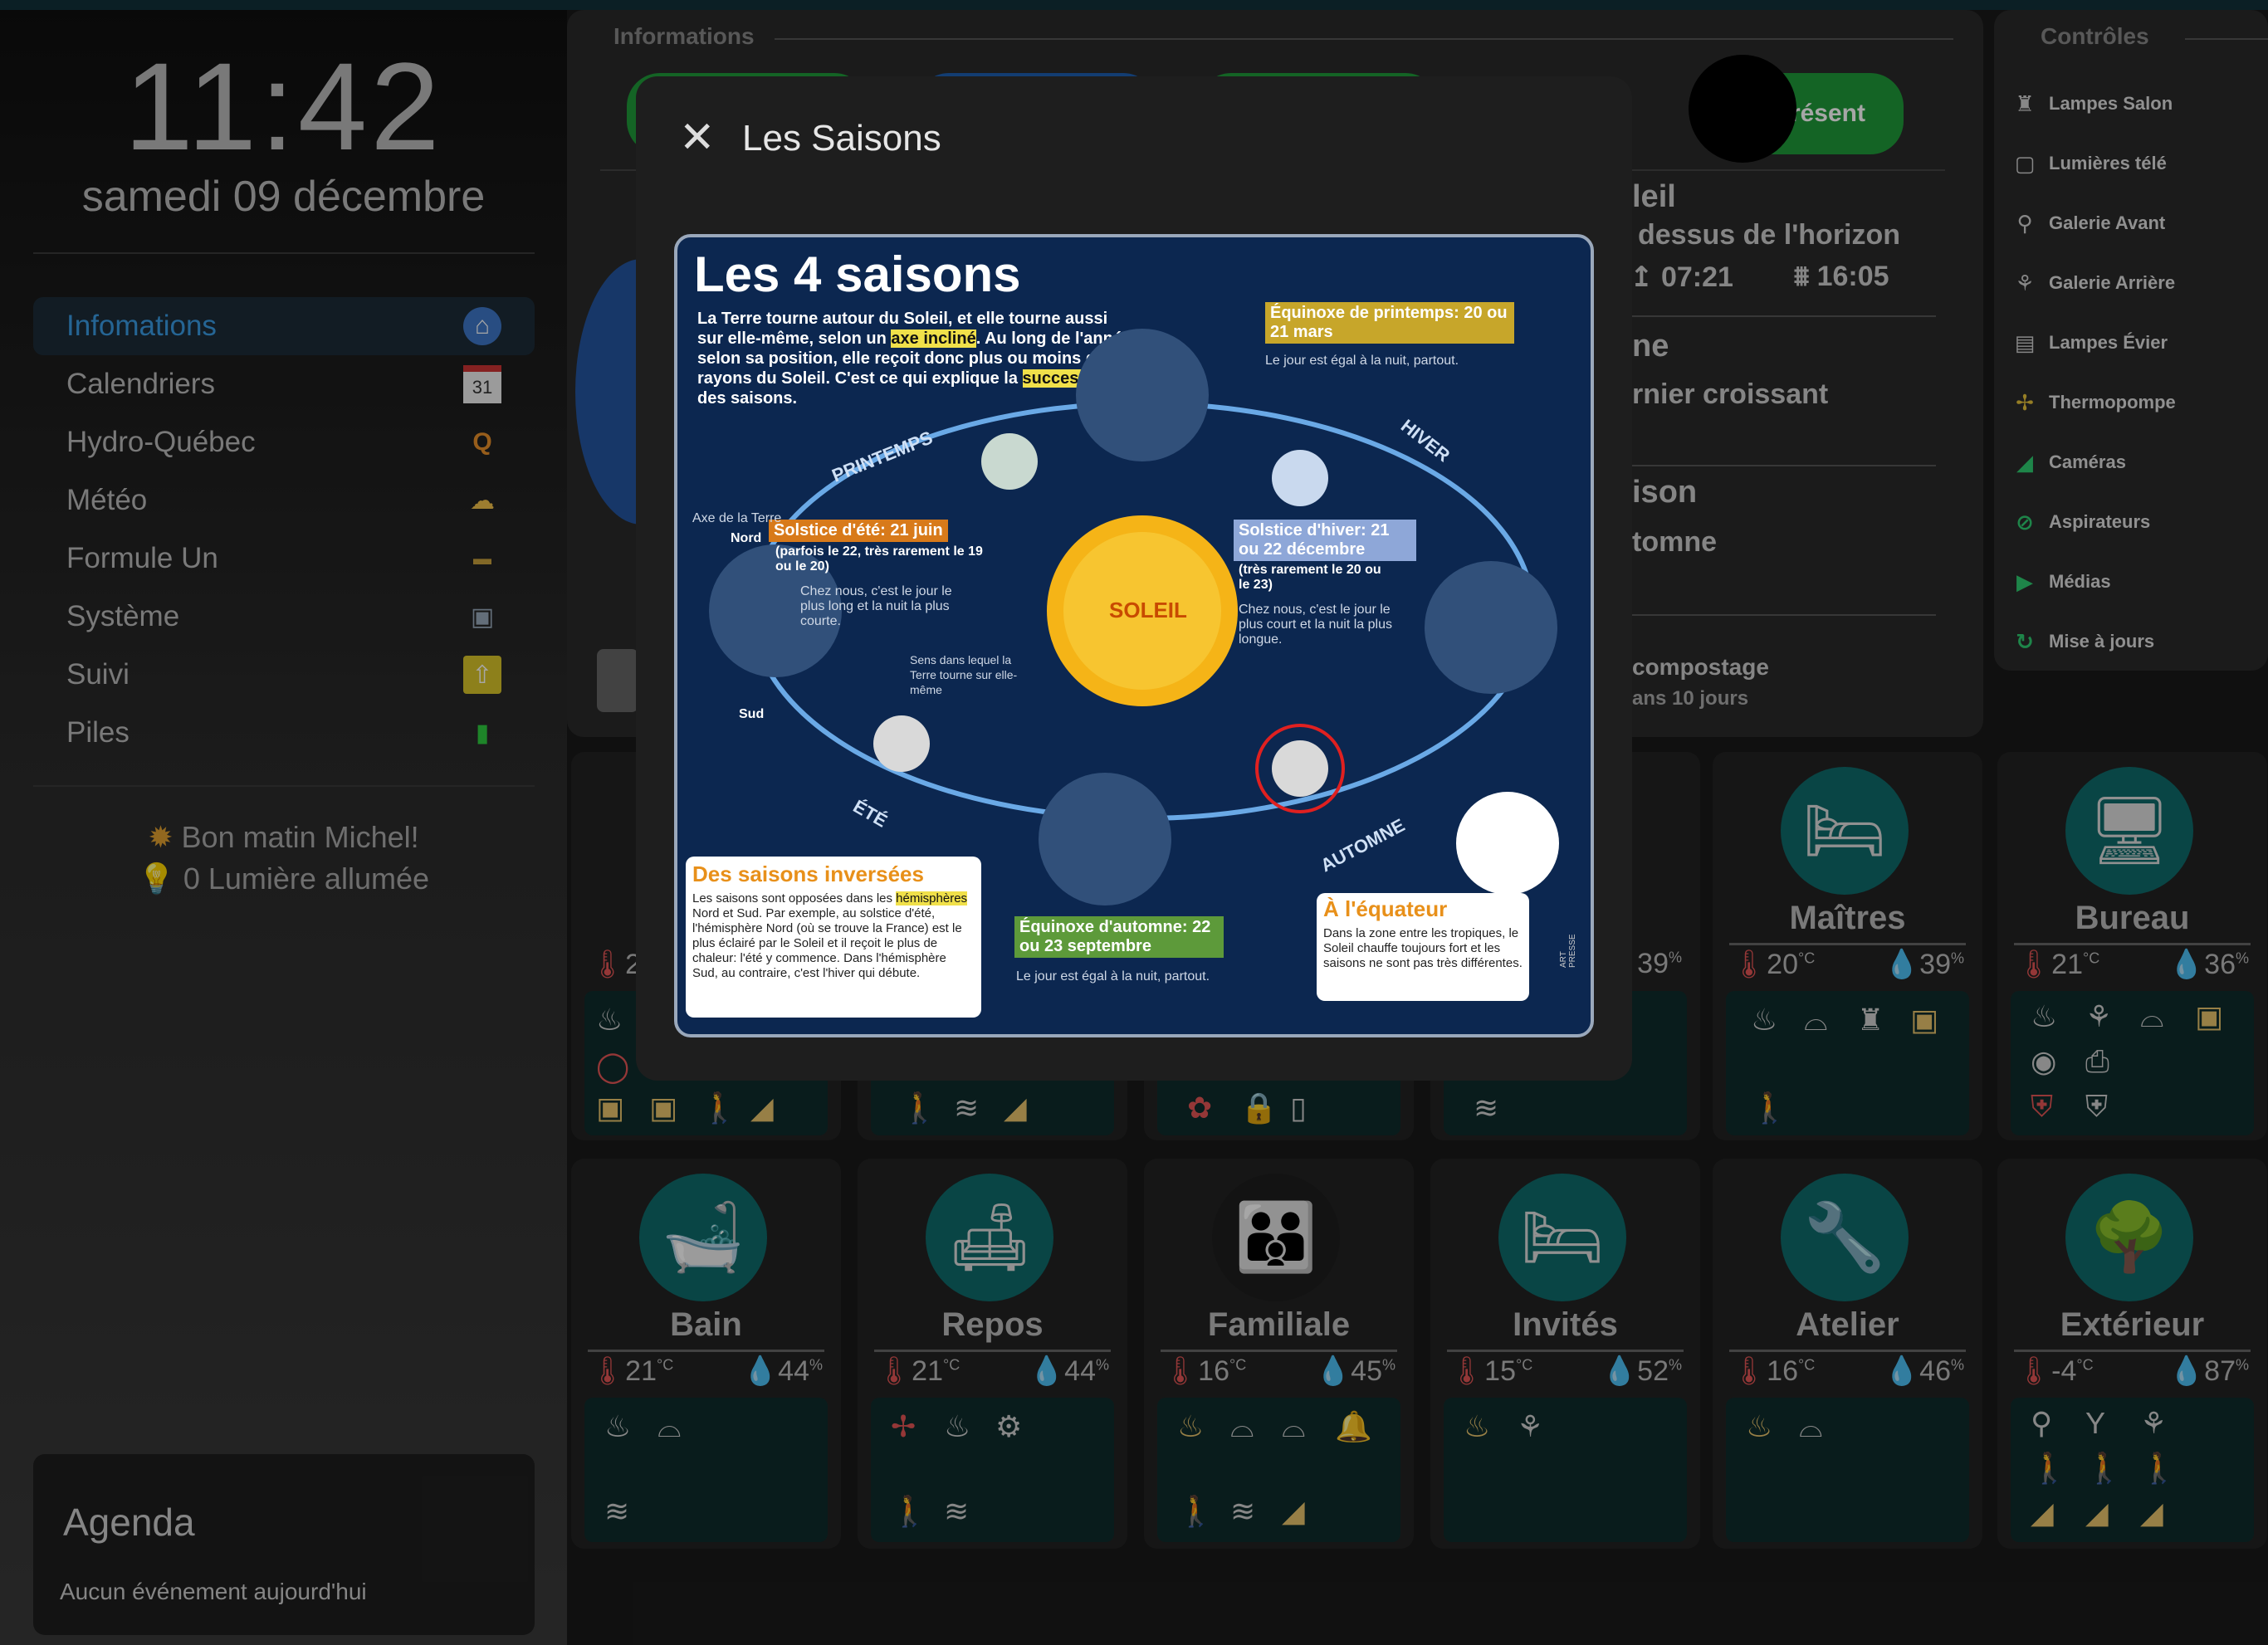  Describe the element at coordinates (858, 531) in the screenshot. I see `summer-solstice-label: Solstice d'été: 21 juin` at that location.